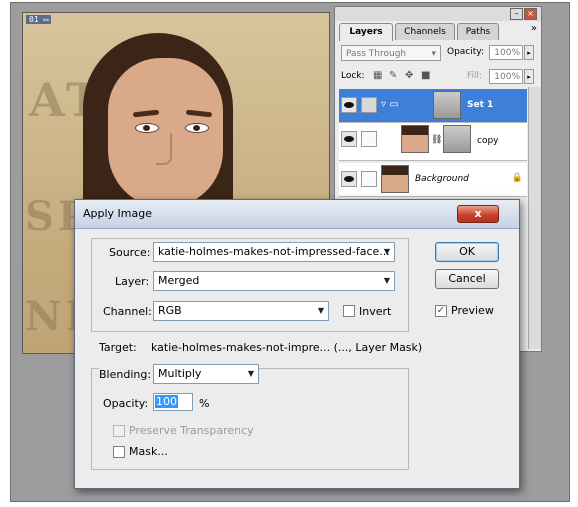 This screenshot has height=507, width=578. Describe the element at coordinates (127, 374) in the screenshot. I see `blending-label: Blending:` at that location.